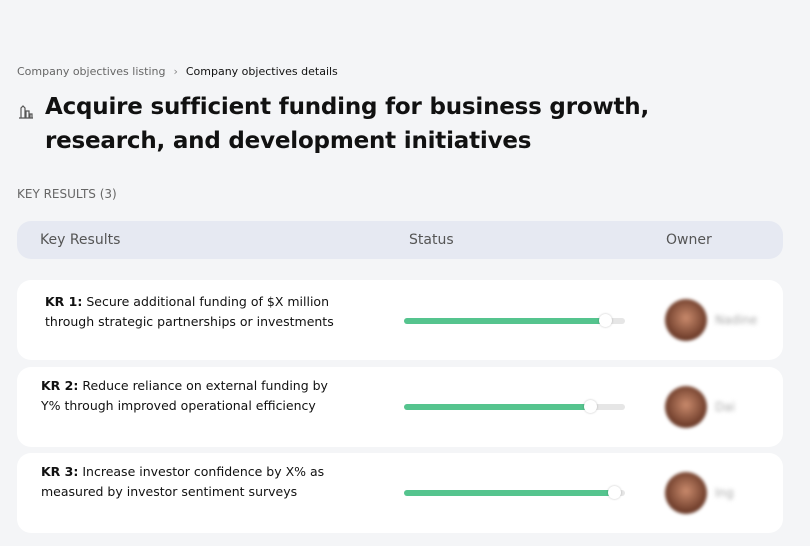  I want to click on header-owner: Owner, so click(689, 240).